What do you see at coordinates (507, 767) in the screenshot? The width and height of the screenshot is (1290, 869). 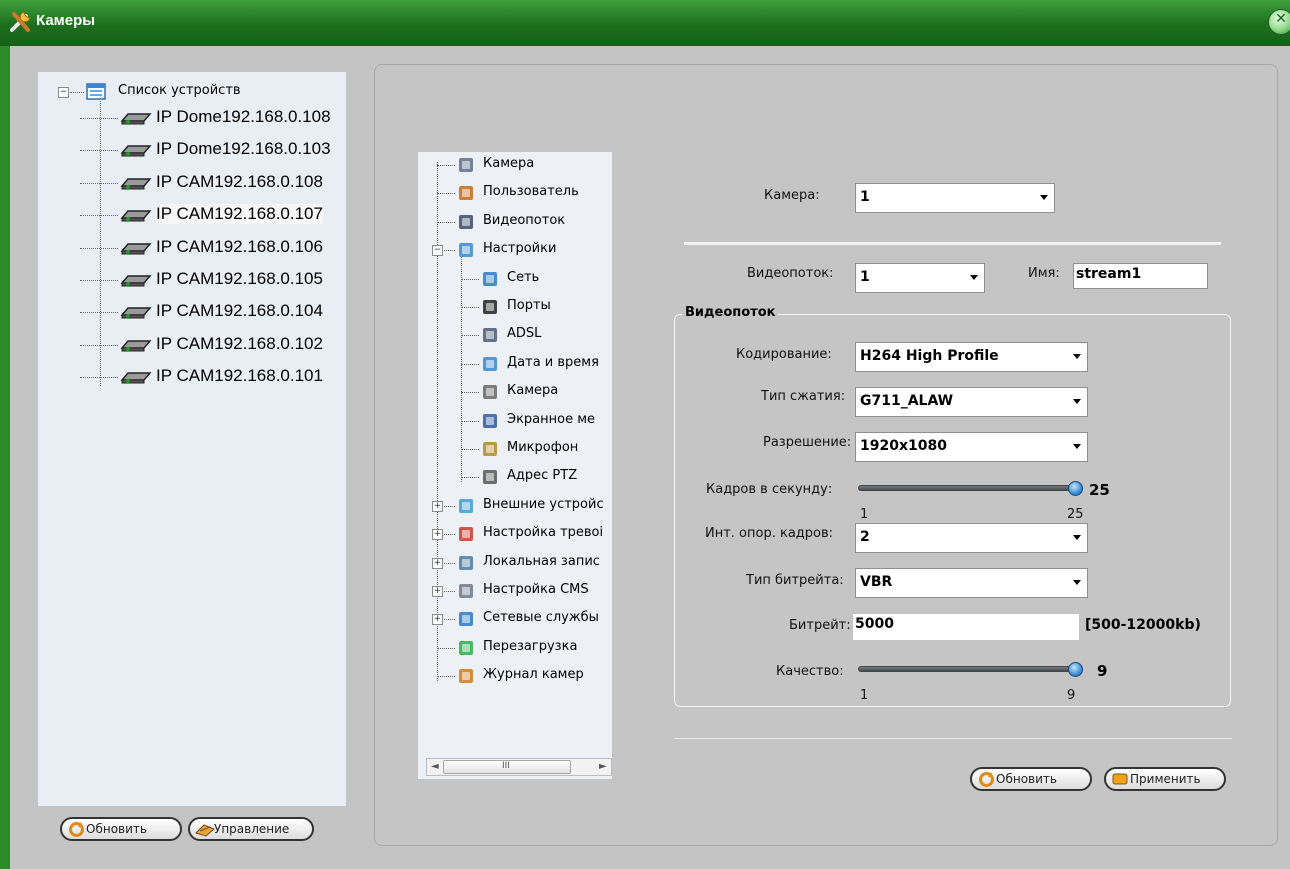 I see `scrollbar-thumb: III` at bounding box center [507, 767].